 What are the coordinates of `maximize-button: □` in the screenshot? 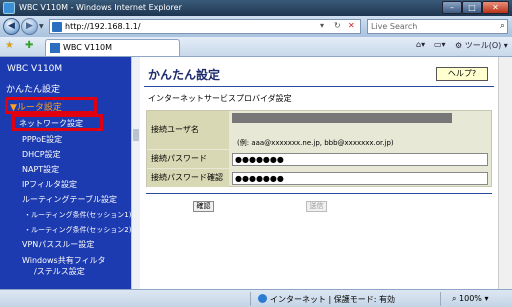 It's located at (472, 7).